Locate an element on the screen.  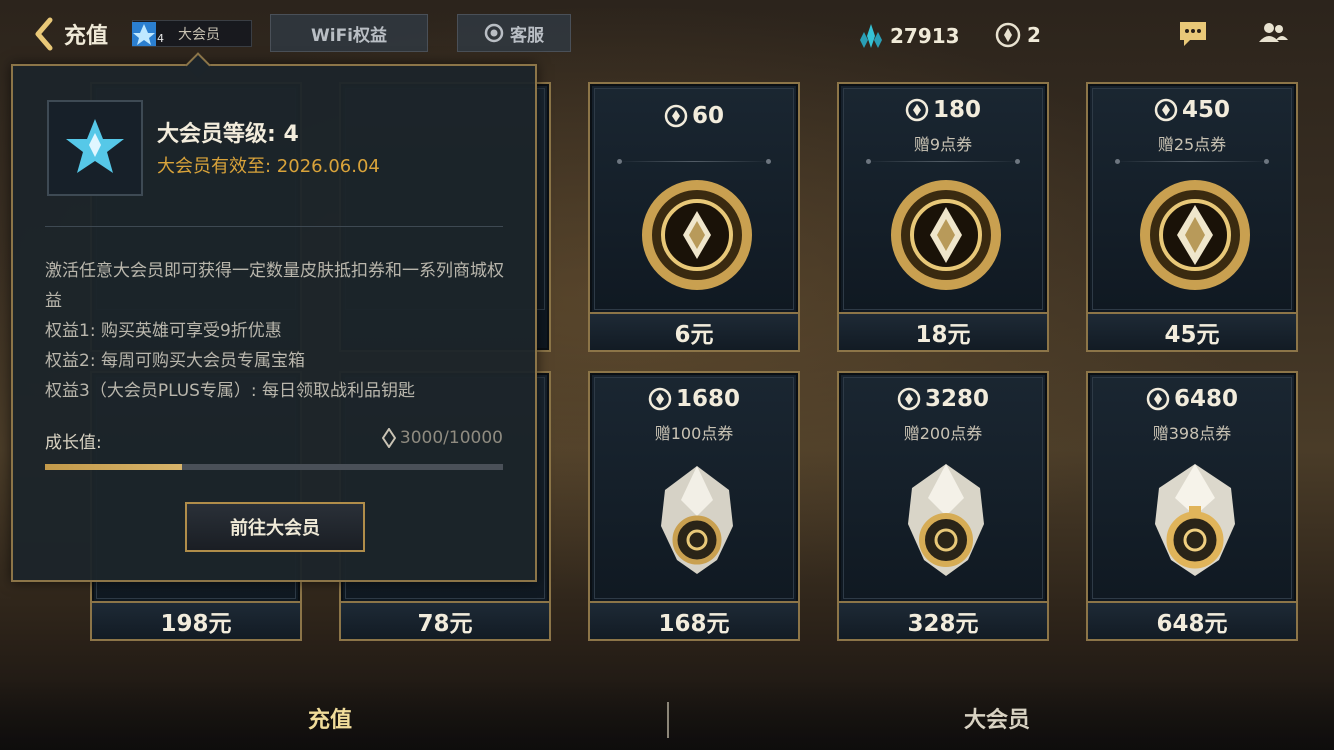
card-panel: 180 赠9点券 is located at coordinates (943, 199).